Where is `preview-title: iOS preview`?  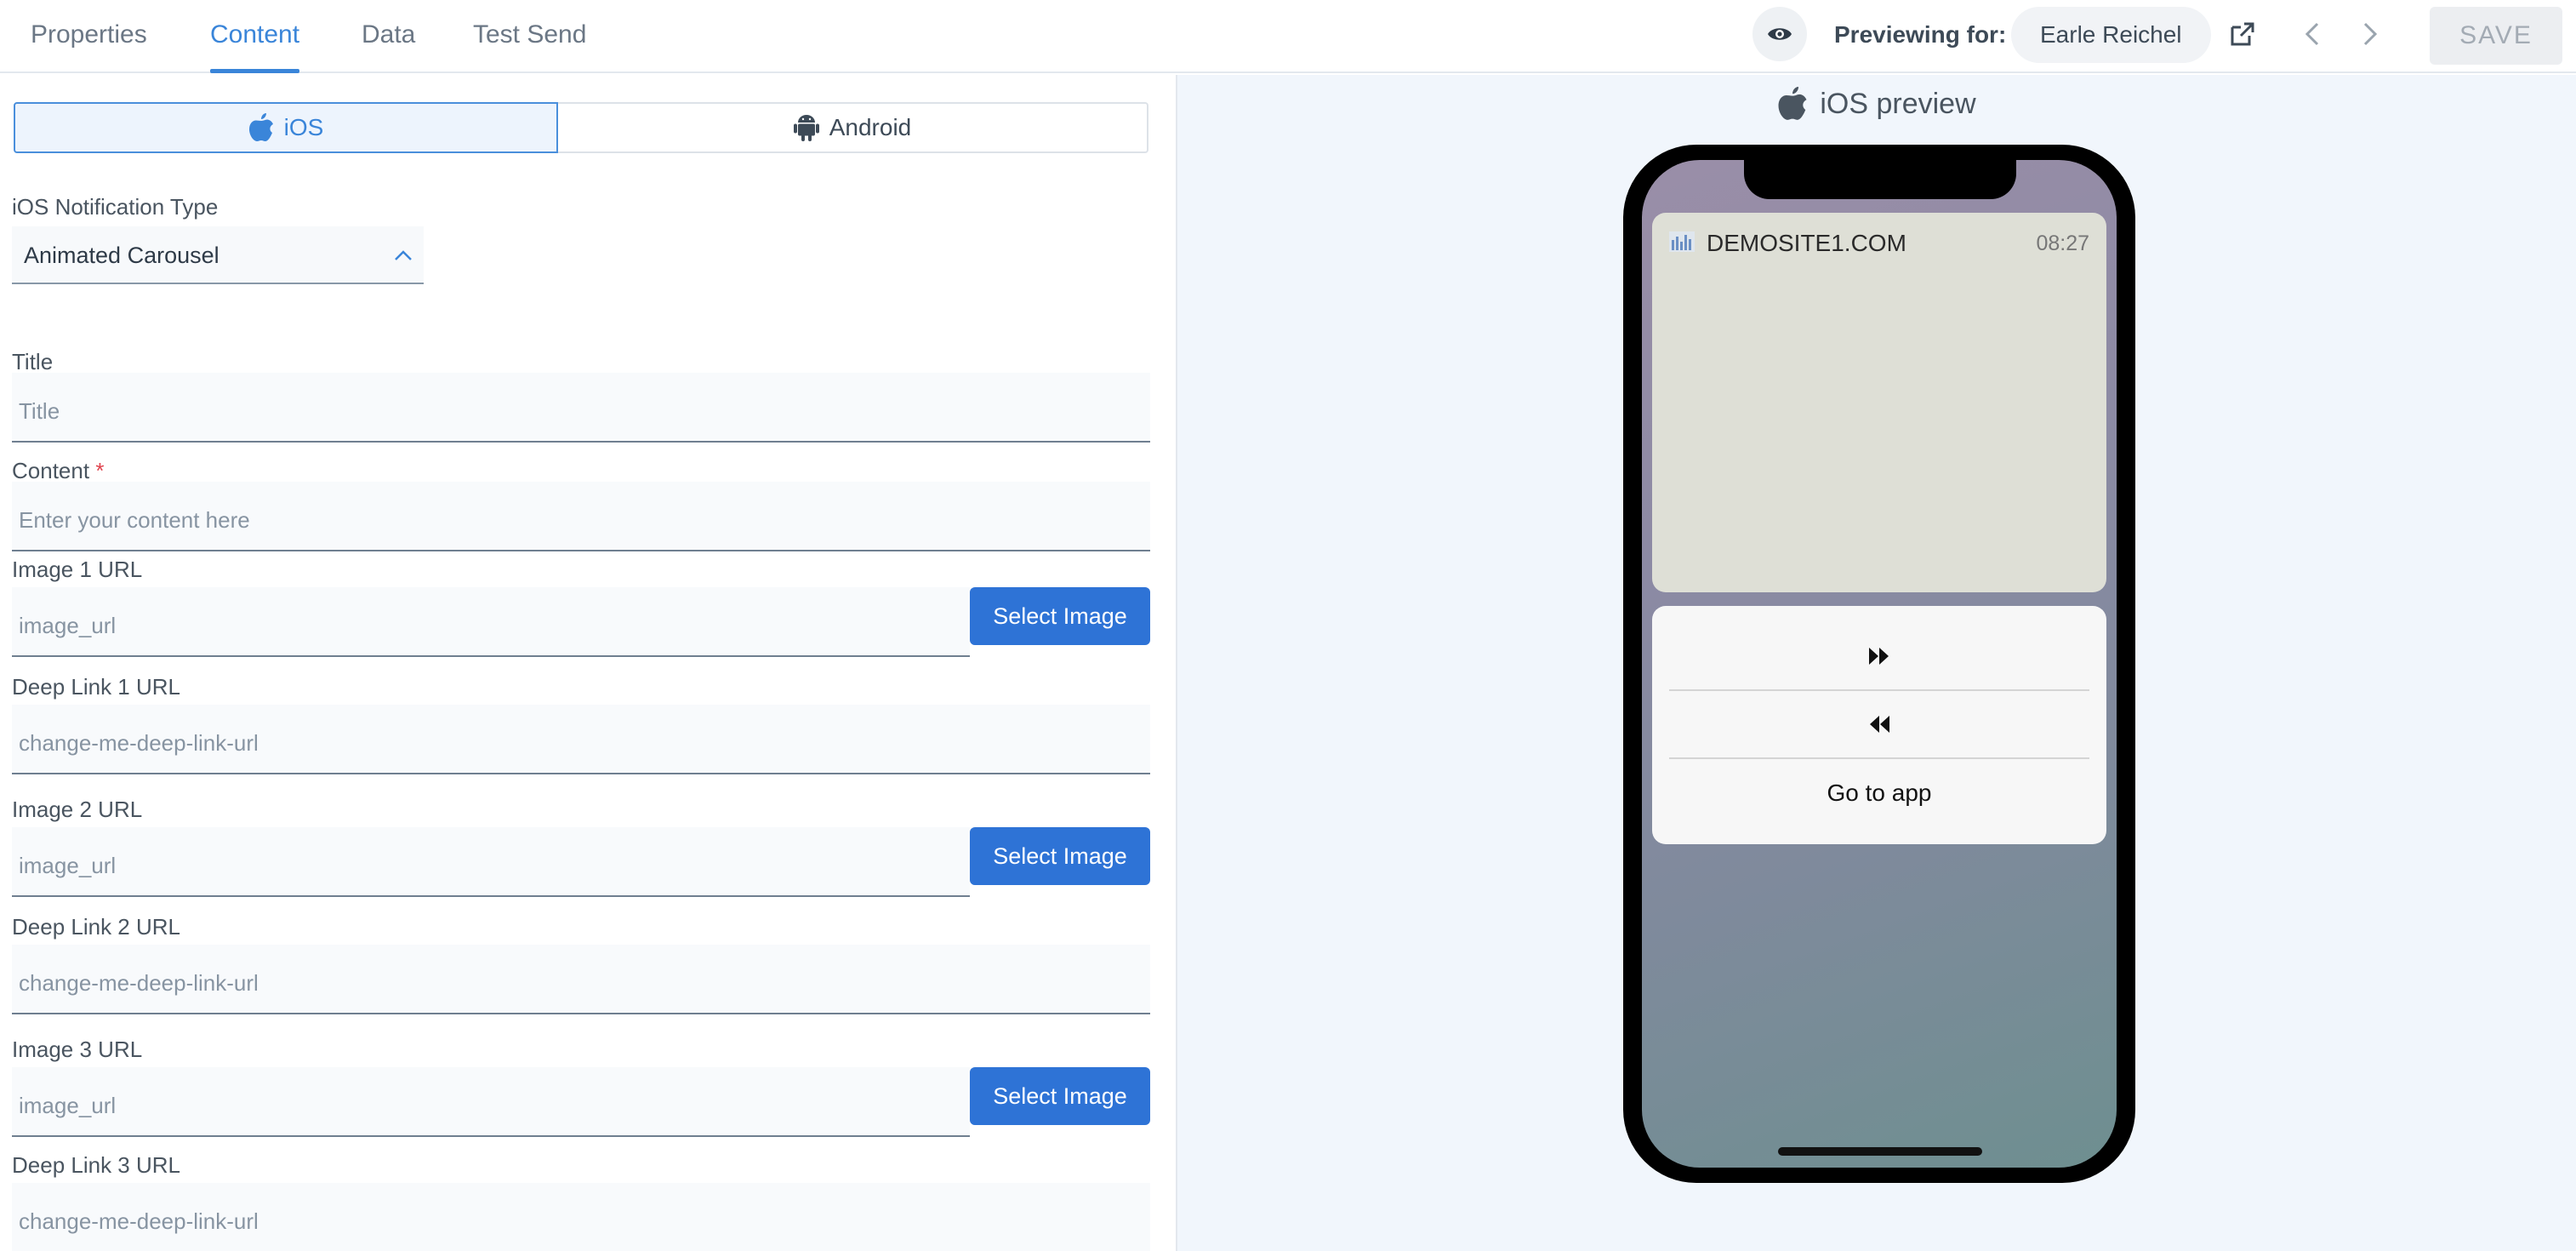 preview-title: iOS preview is located at coordinates (1876, 104).